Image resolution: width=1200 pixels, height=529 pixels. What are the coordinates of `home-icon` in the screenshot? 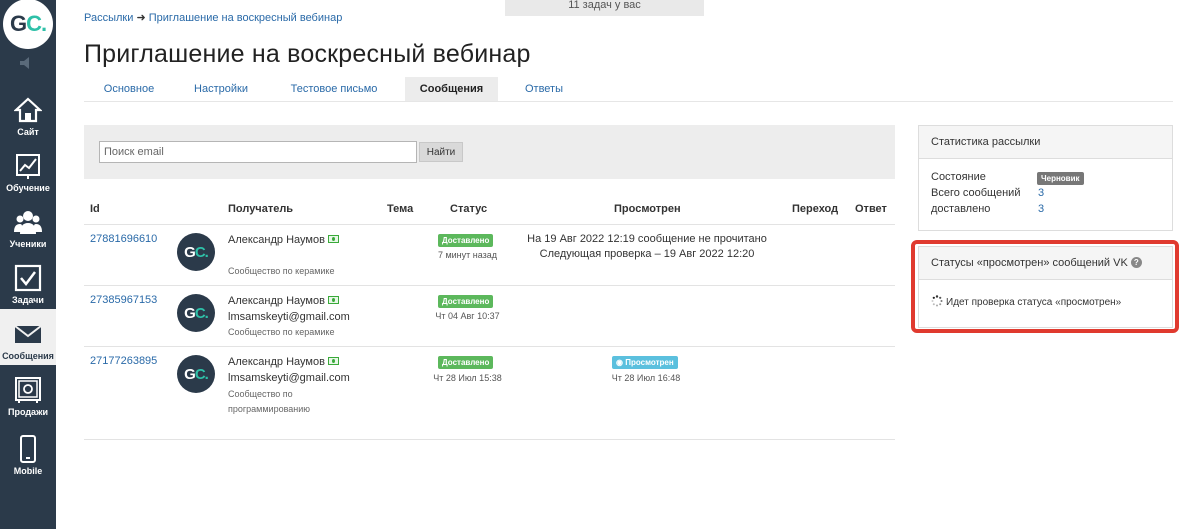 It's located at (28, 110).